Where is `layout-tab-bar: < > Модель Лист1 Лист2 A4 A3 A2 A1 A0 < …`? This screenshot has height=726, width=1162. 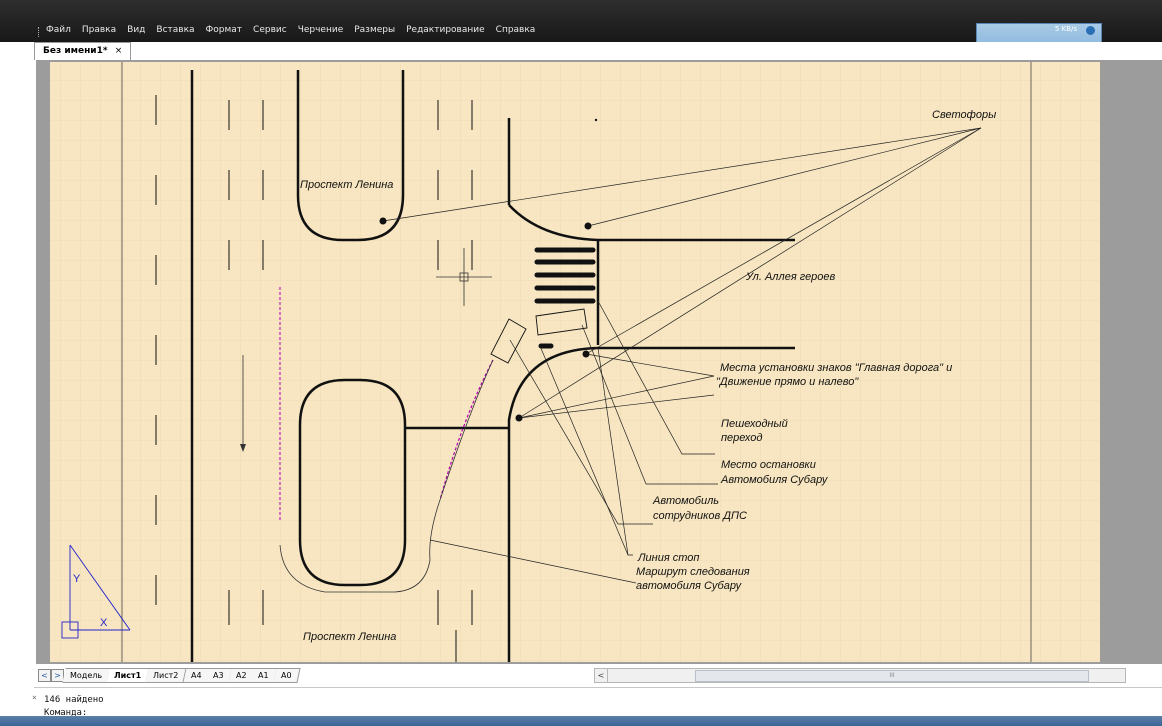
layout-tab-bar: < > Модель Лист1 Лист2 A4 A3 A2 A1 A0 < … is located at coordinates (599, 676).